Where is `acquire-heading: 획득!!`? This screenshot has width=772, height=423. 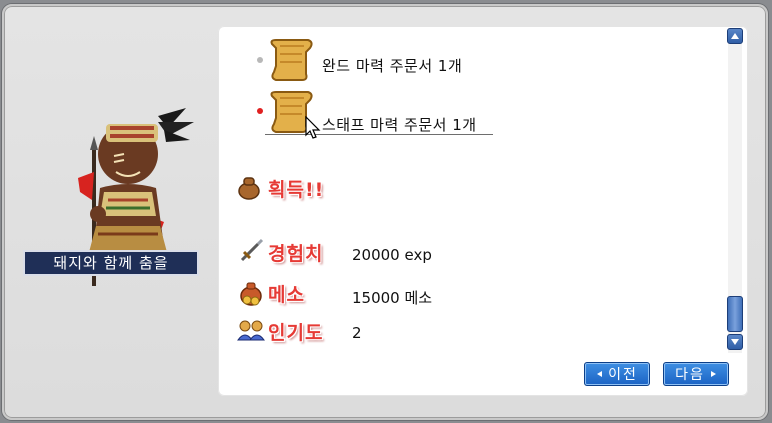 acquire-heading: 획득!! is located at coordinates (296, 190).